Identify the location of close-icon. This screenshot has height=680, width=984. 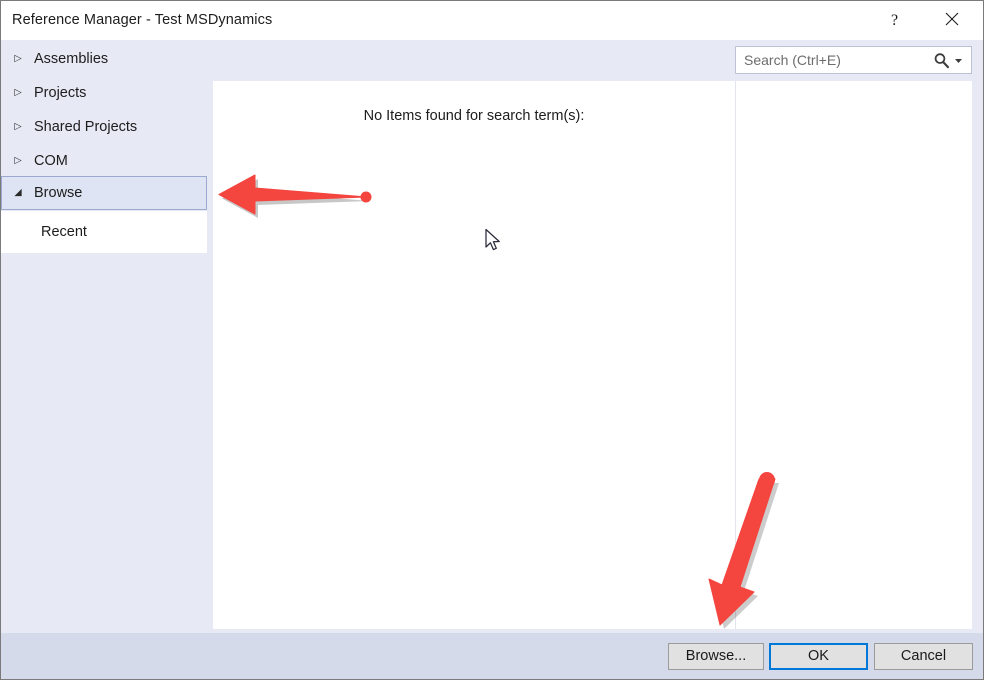
(952, 20).